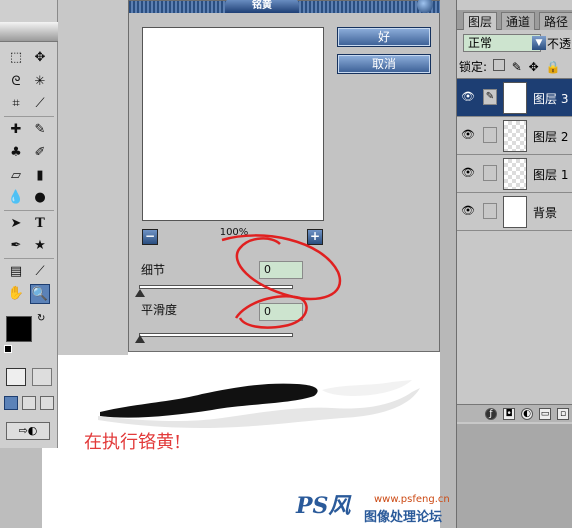 Image resolution: width=572 pixels, height=528 pixels. I want to click on layer-row: 👁 图层 2, so click(514, 136).